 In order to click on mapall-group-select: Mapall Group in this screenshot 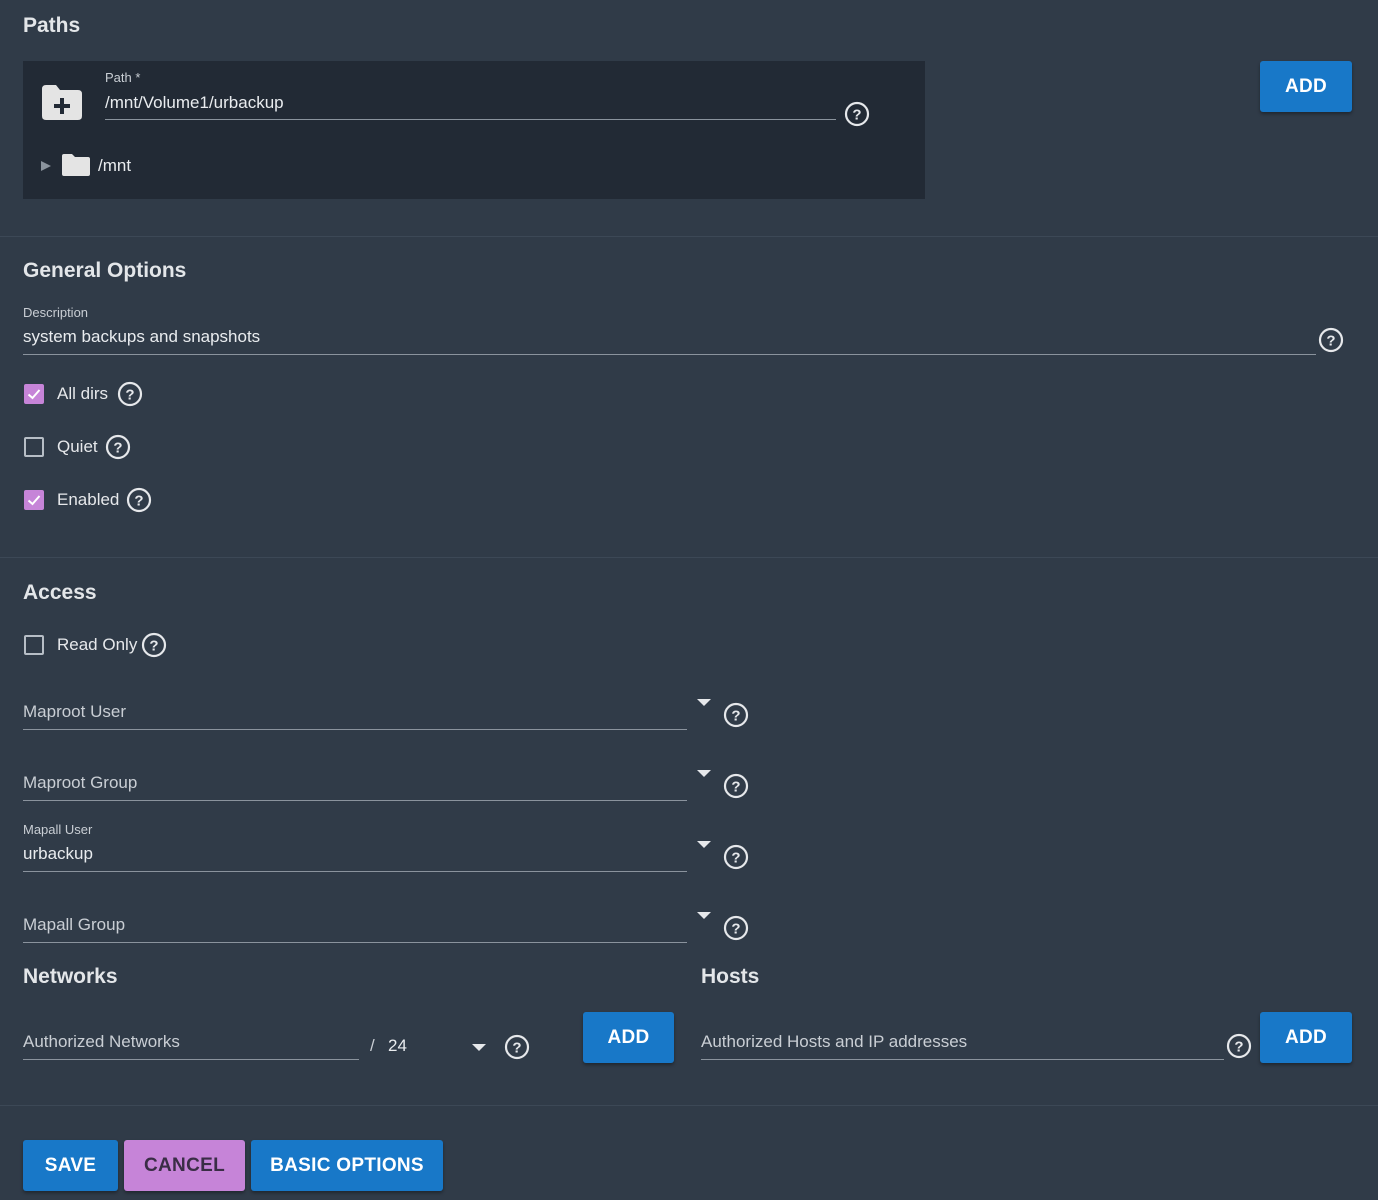, I will do `click(74, 925)`.